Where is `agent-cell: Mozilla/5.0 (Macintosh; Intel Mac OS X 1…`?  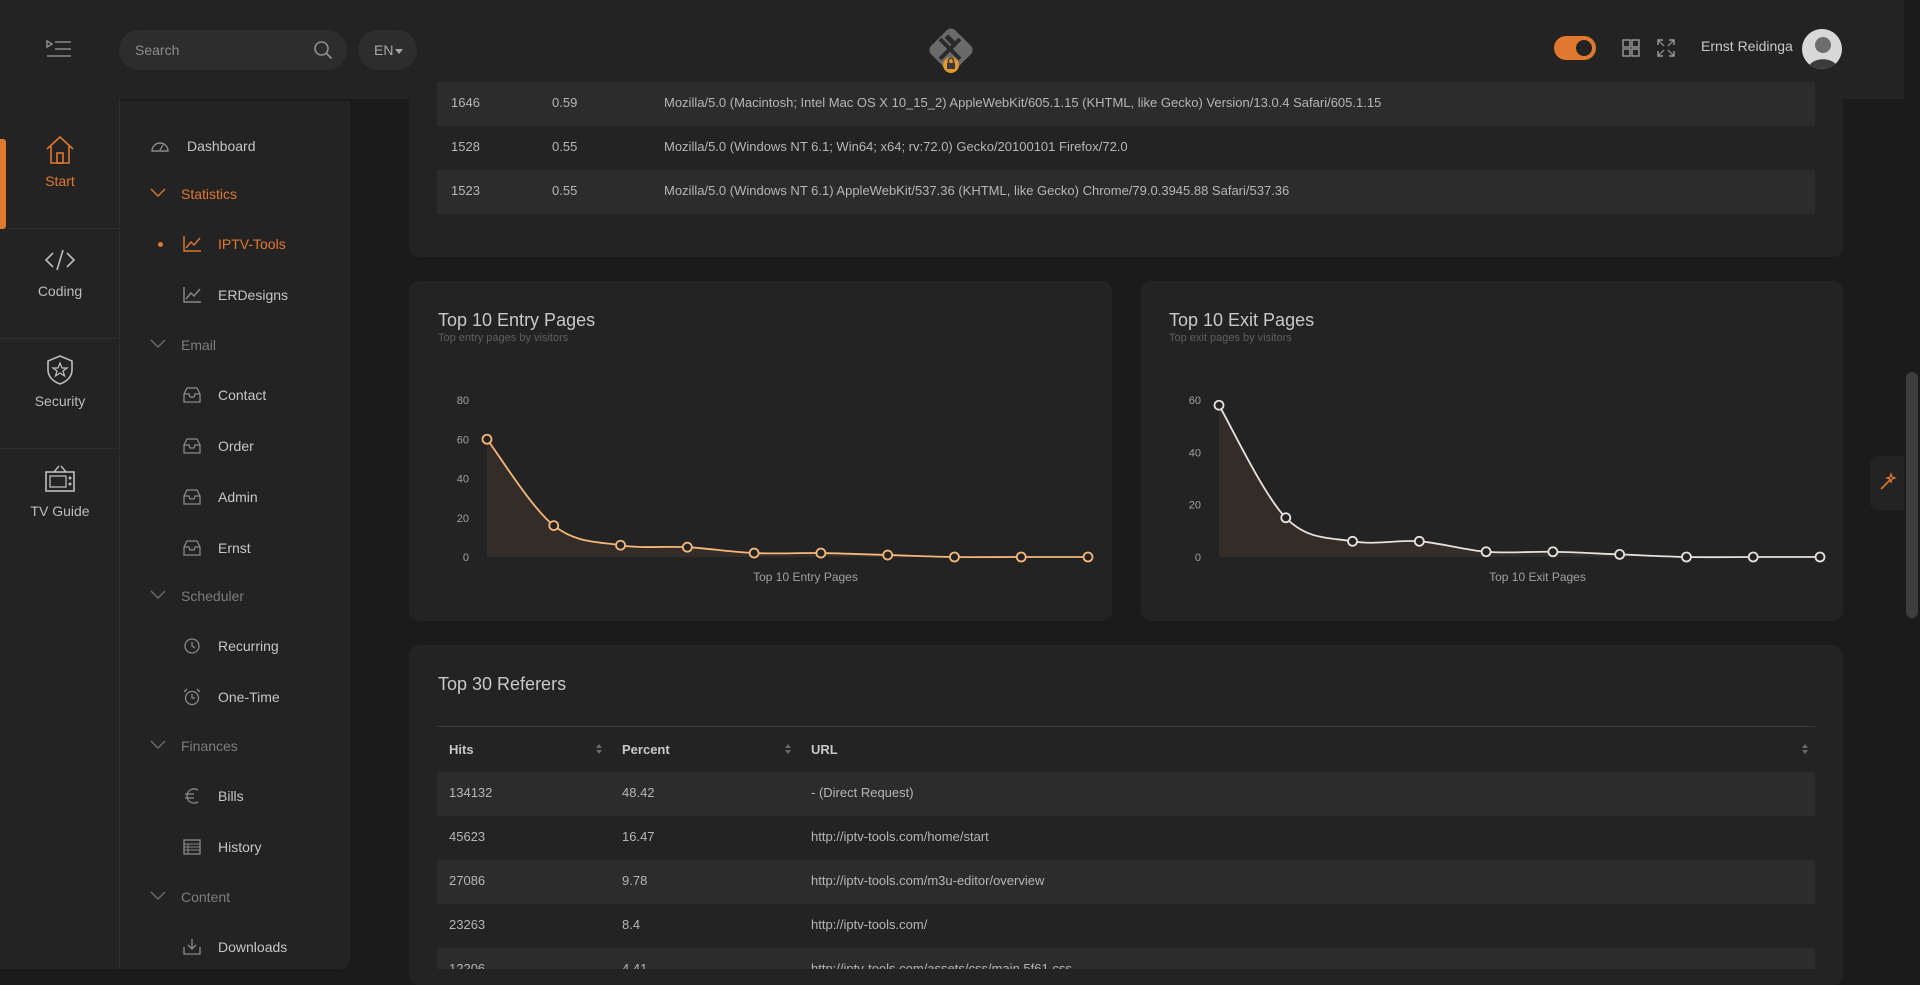 agent-cell: Mozilla/5.0 (Macintosh; Intel Mac OS X 1… is located at coordinates (1023, 102).